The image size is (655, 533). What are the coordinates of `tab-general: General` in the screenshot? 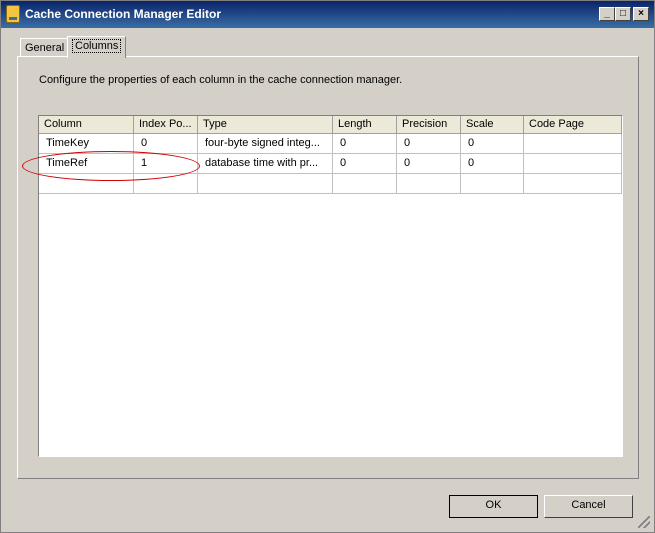 It's located at (45, 47).